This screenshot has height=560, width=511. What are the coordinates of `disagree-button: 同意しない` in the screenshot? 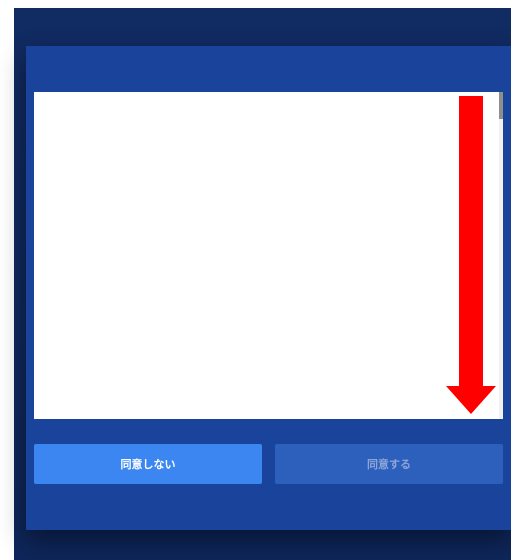 It's located at (148, 464).